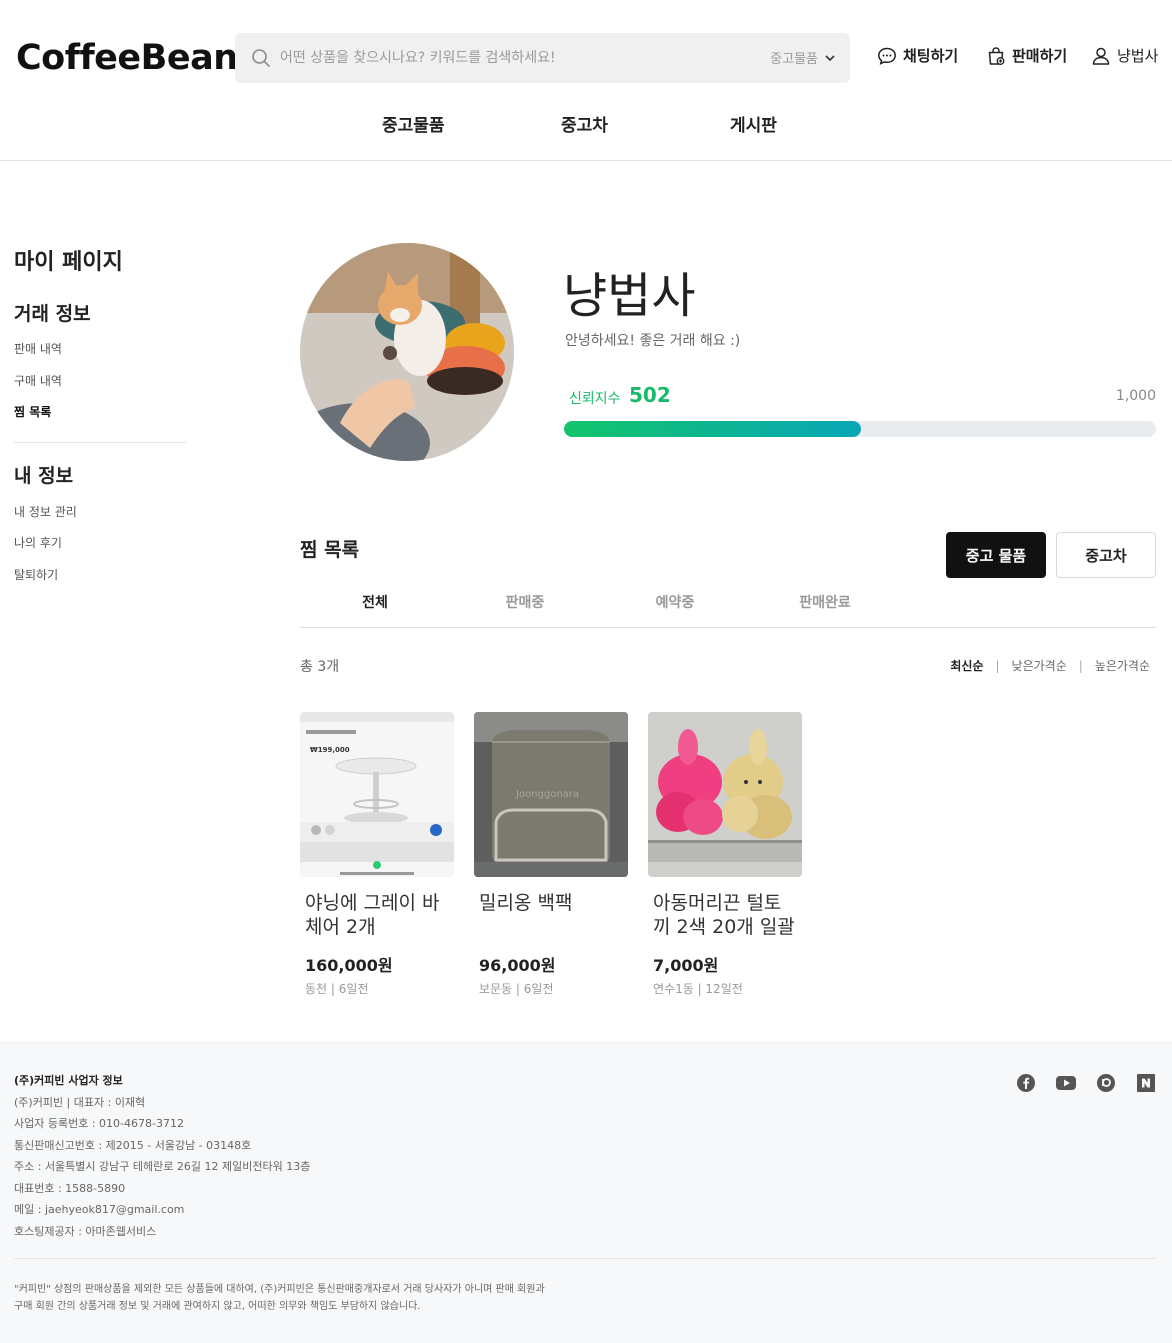 Image resolution: width=1172 pixels, height=1343 pixels. What do you see at coordinates (375, 602) in the screenshot?
I see `tab-all: 전체` at bounding box center [375, 602].